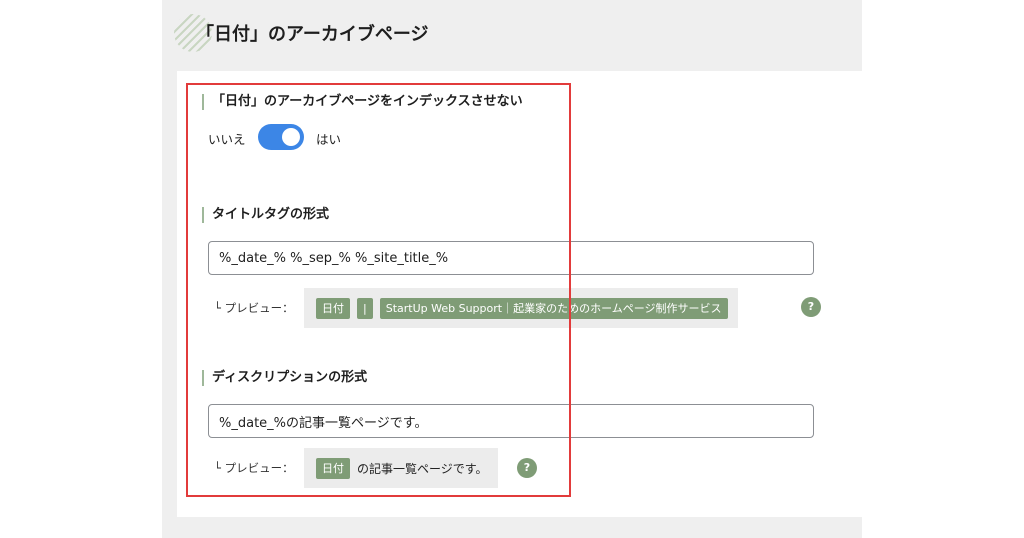 The image size is (1024, 538). What do you see at coordinates (811, 307) in the screenshot?
I see `title-help-icon: ?` at bounding box center [811, 307].